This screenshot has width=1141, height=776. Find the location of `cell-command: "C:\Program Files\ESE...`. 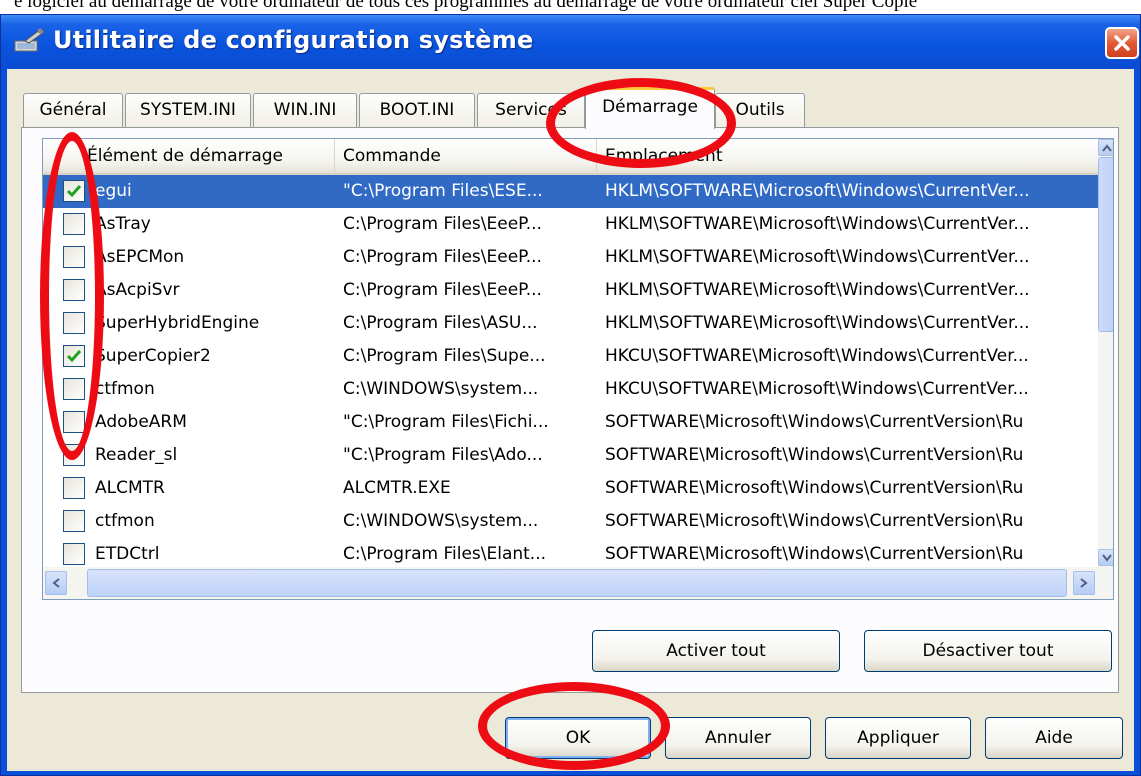

cell-command: "C:\Program Files\ESE... is located at coordinates (443, 191).